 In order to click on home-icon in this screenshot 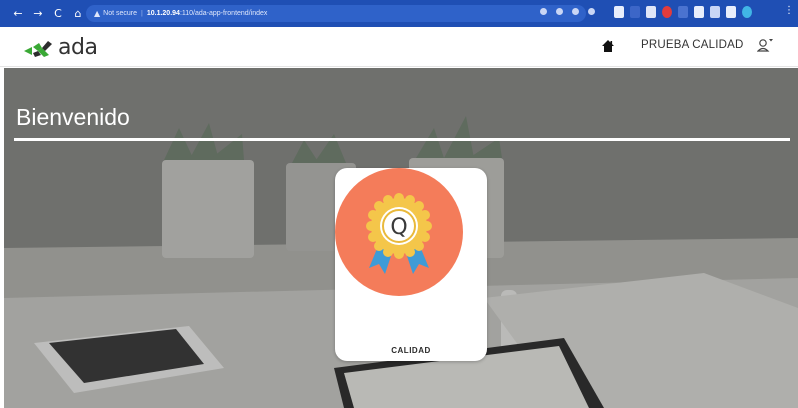, I will do `click(608, 46)`.